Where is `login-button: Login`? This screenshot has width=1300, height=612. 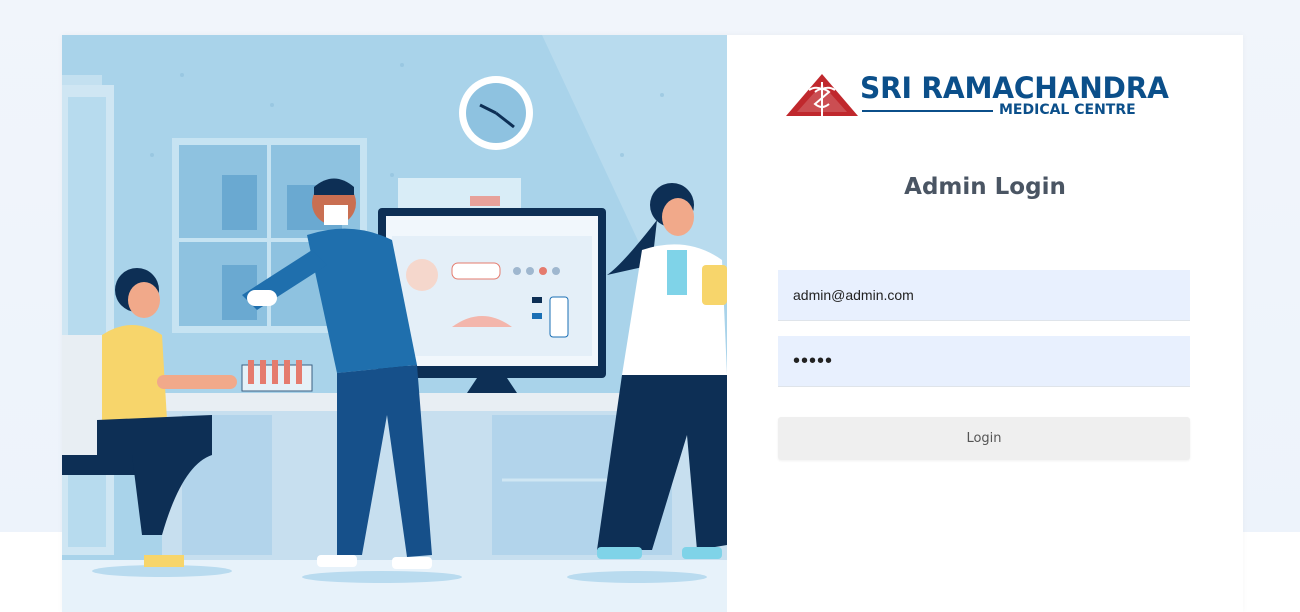
login-button: Login is located at coordinates (984, 438).